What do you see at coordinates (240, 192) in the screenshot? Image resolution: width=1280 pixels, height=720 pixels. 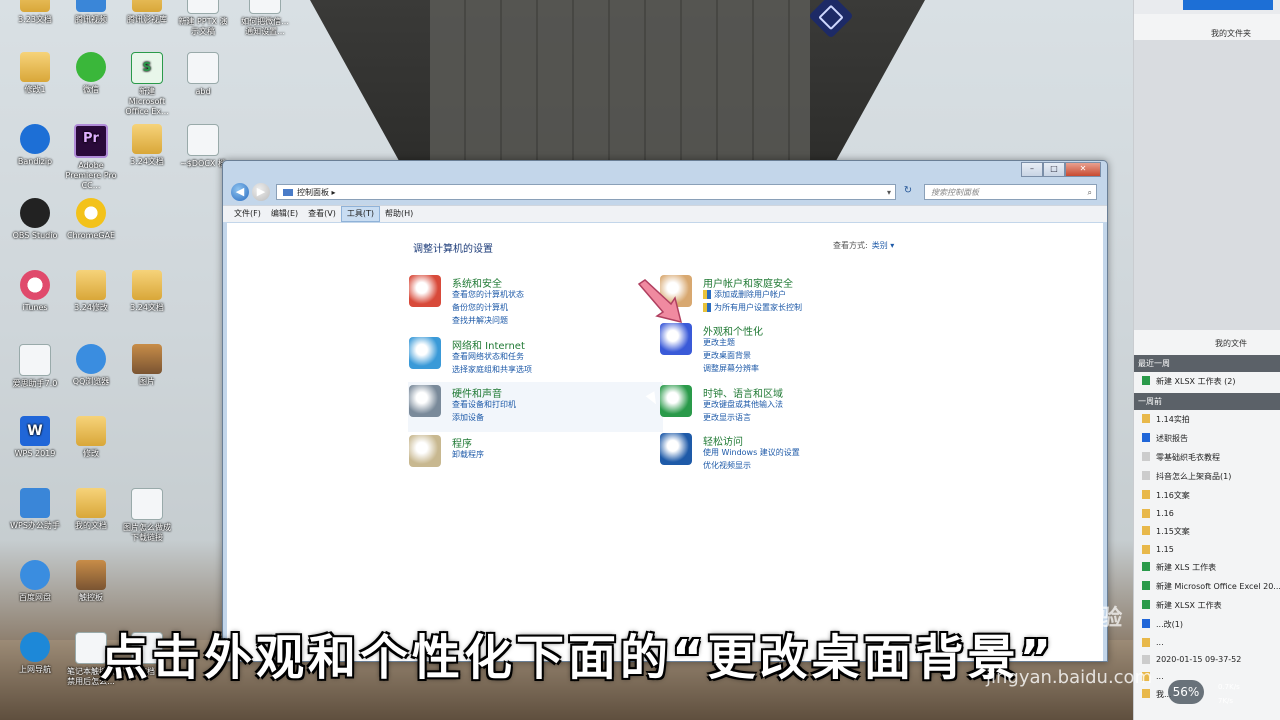 I see `back-button: ◀` at bounding box center [240, 192].